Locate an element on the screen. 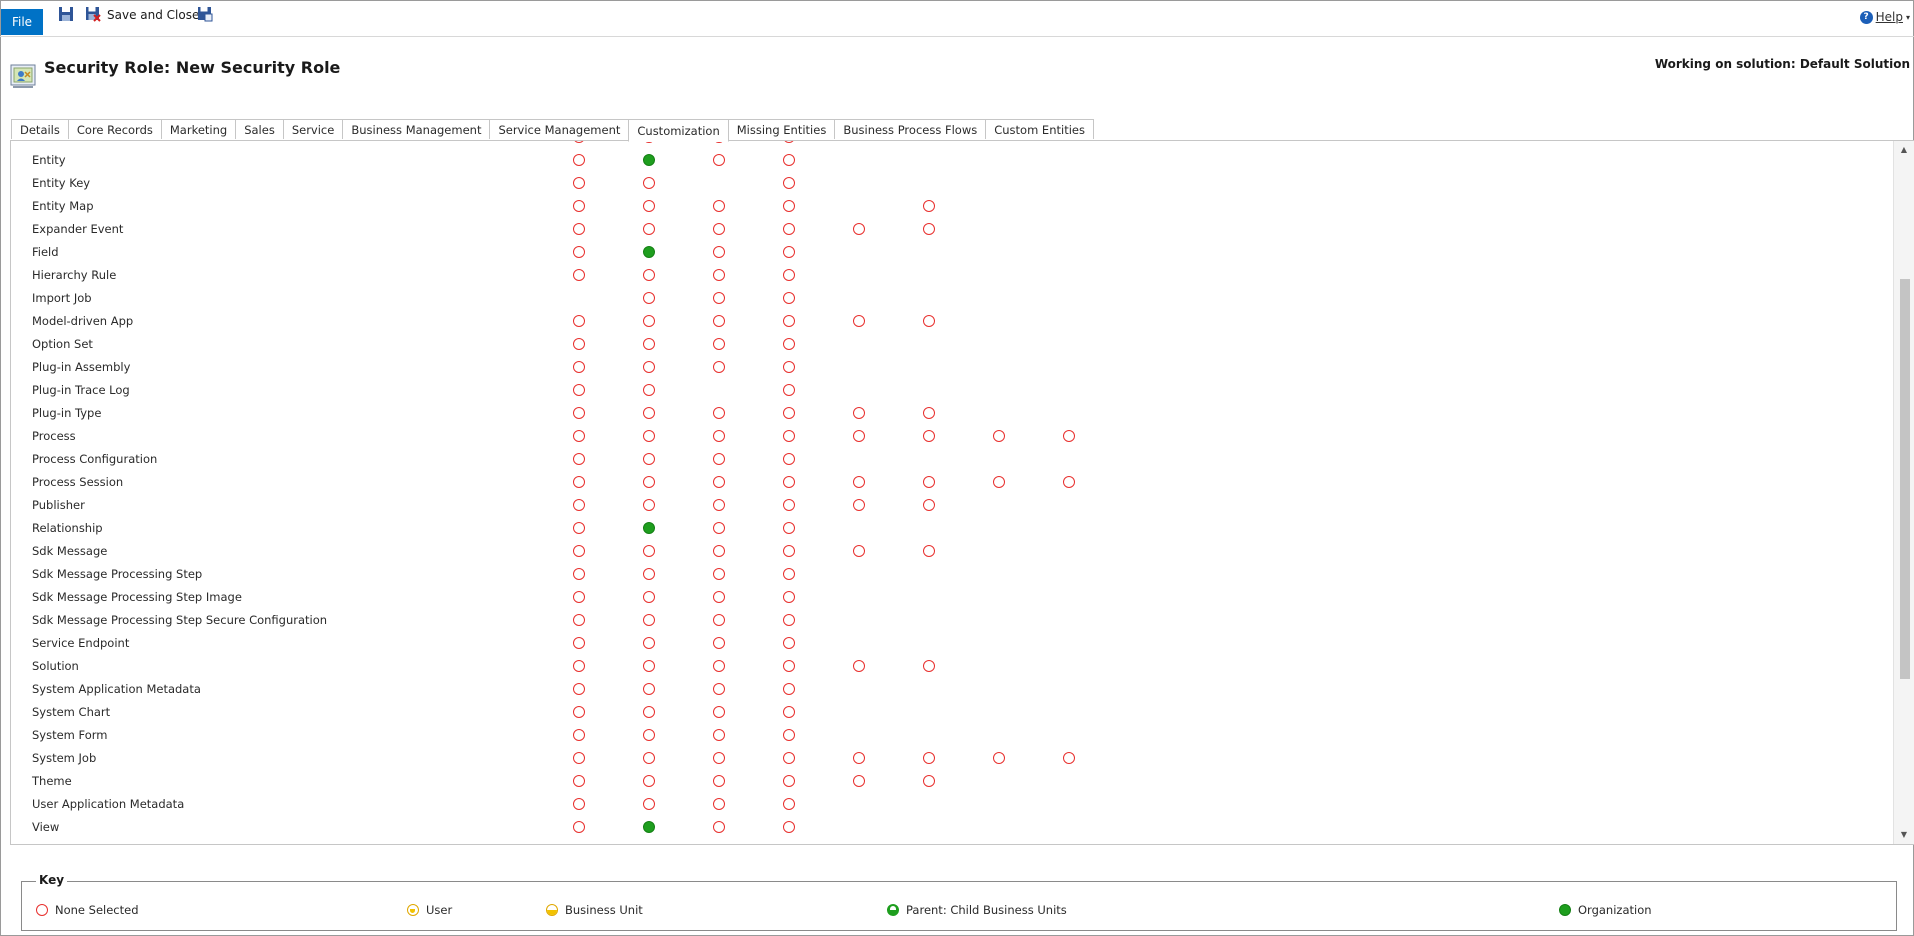  tab-business-management: Business Management is located at coordinates (416, 129).